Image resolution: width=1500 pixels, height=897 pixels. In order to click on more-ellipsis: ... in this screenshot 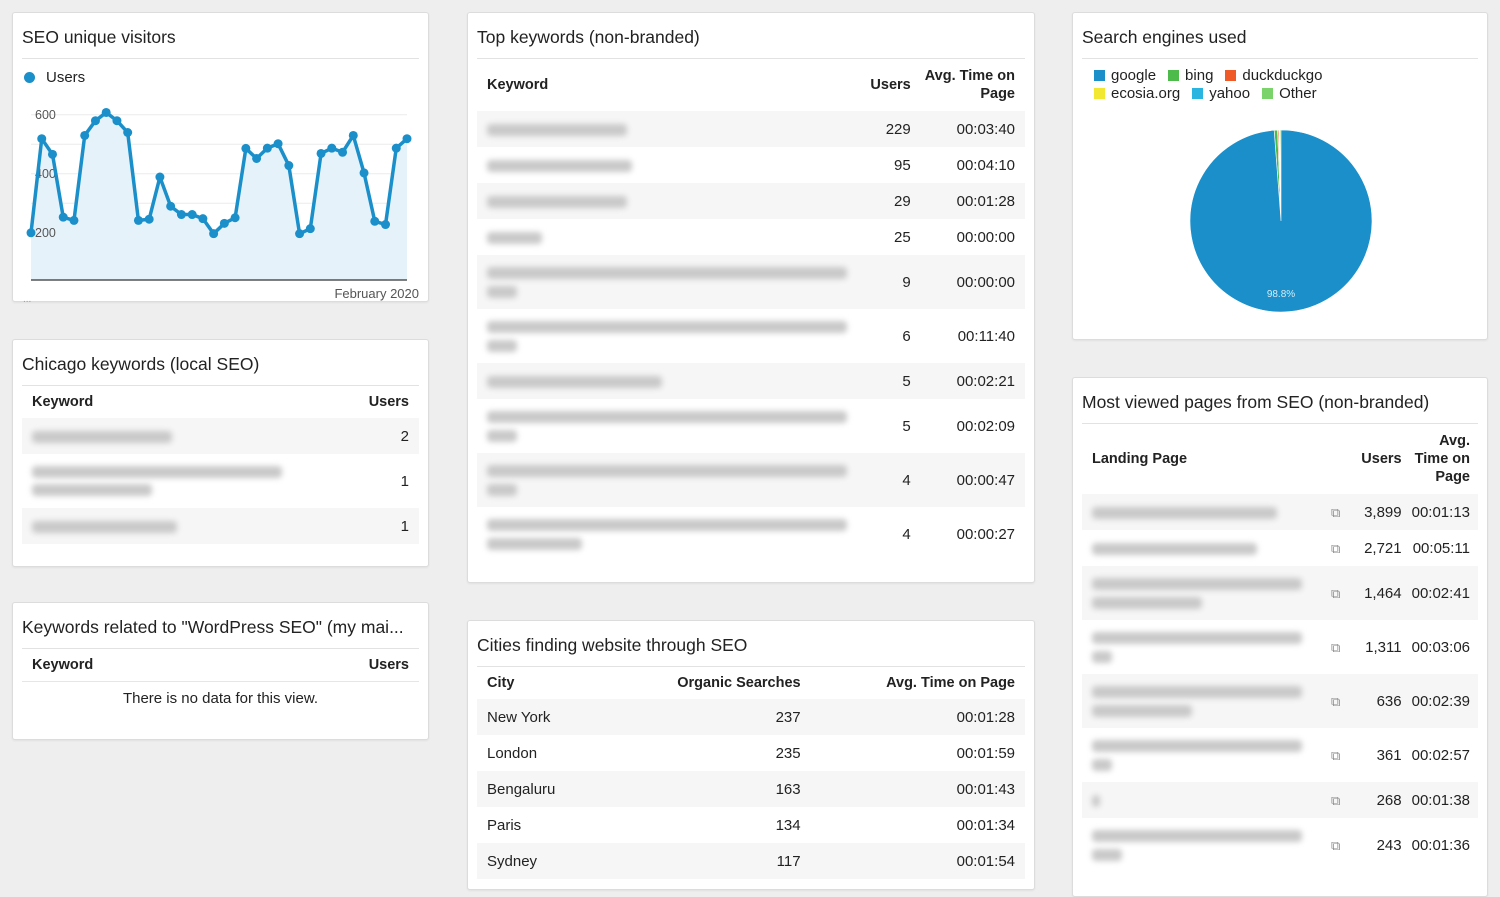, I will do `click(27, 299)`.